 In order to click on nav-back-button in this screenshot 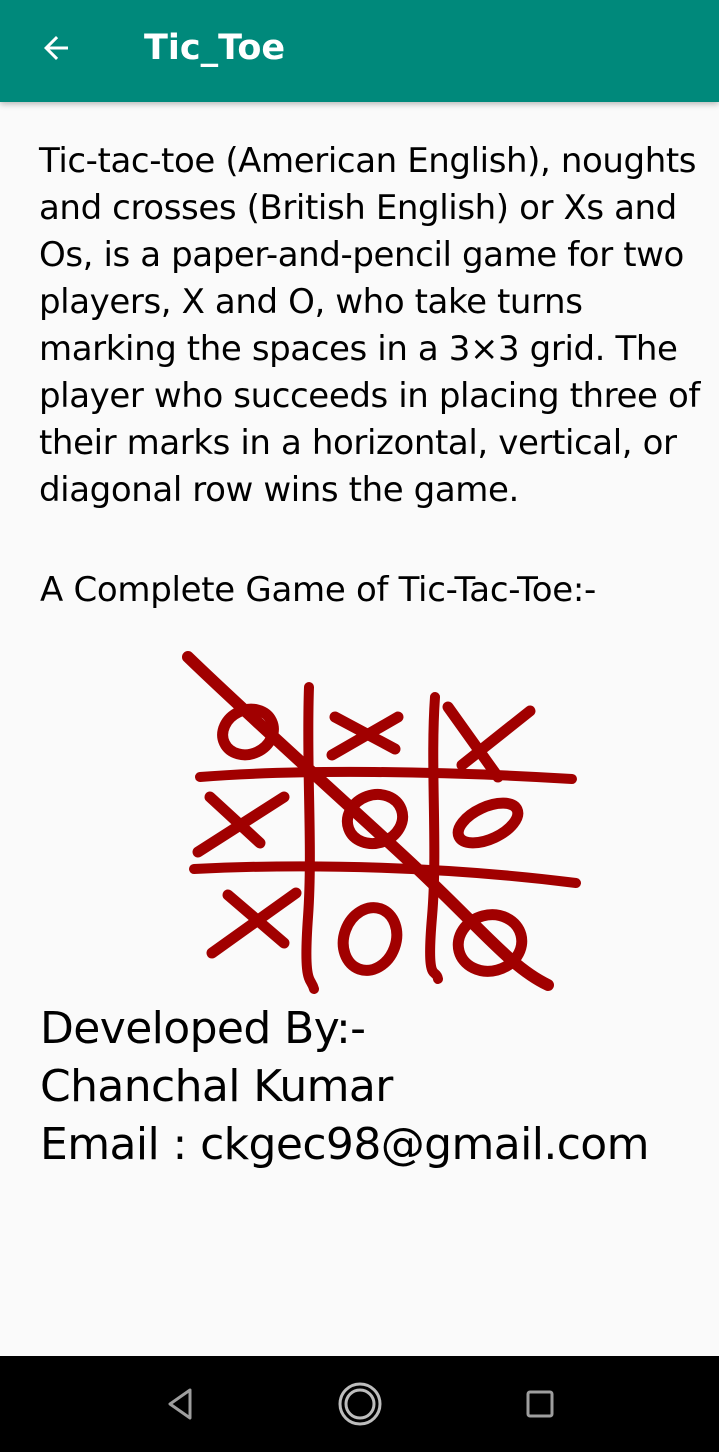, I will do `click(180, 1404)`.